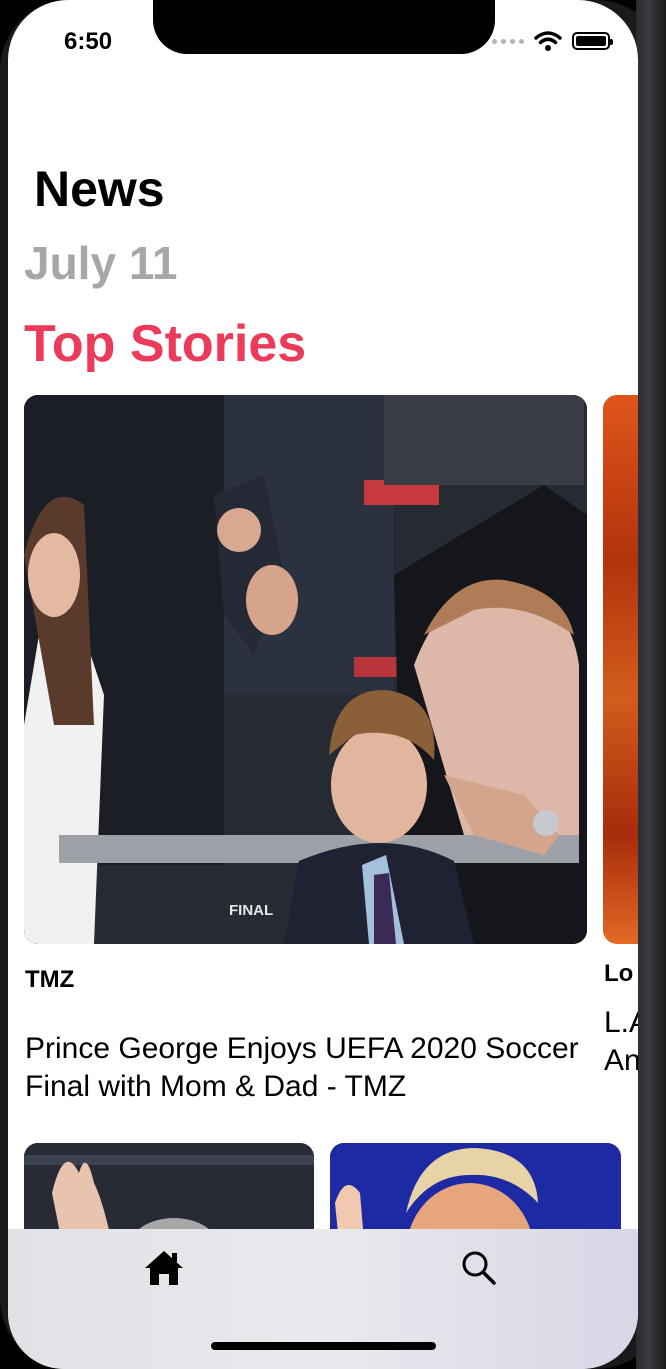  Describe the element at coordinates (651, 684) in the screenshot. I see `device-edge` at that location.